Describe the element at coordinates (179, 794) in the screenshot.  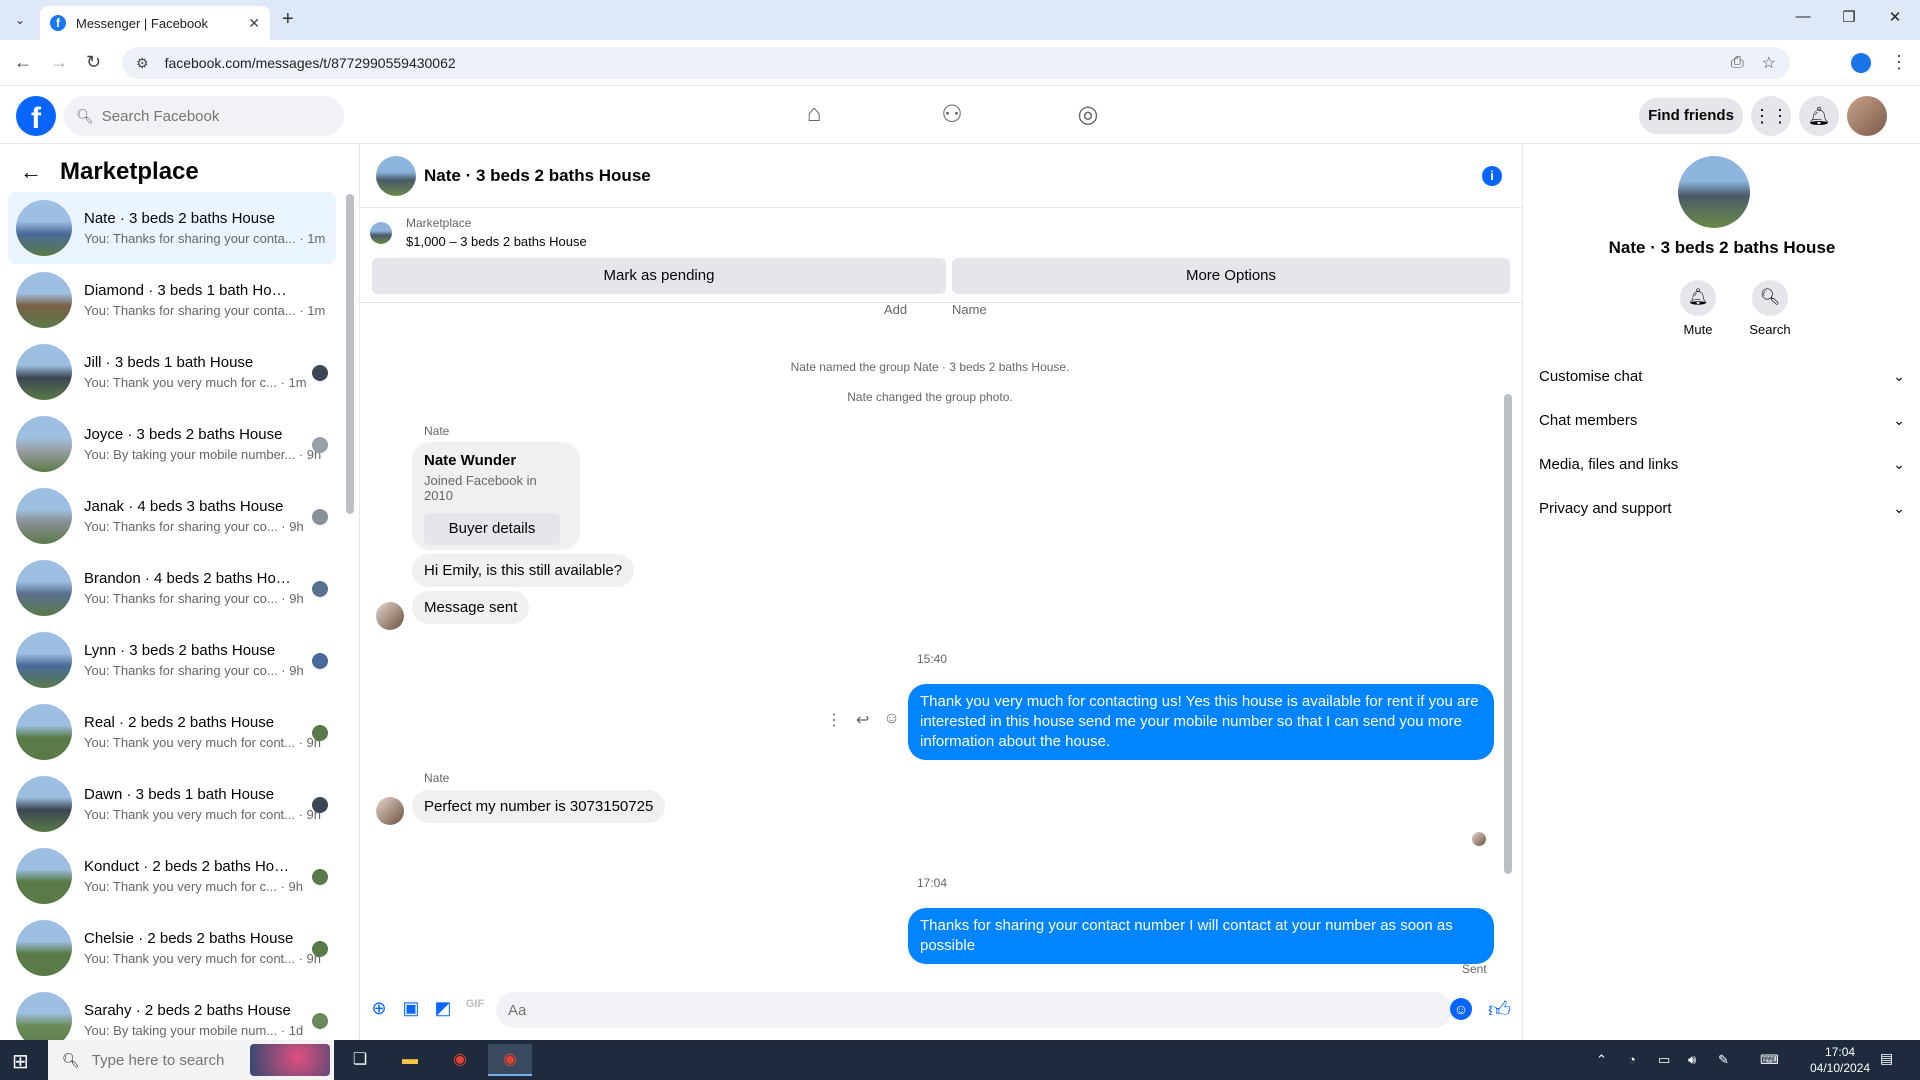
I see `conversation-name: Dawn · 3 beds 1 bath House` at that location.